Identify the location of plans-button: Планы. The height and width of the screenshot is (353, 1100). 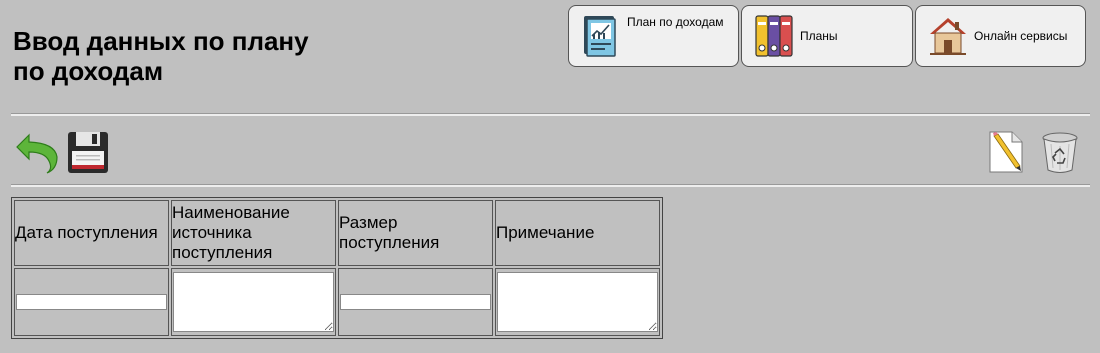
(827, 36).